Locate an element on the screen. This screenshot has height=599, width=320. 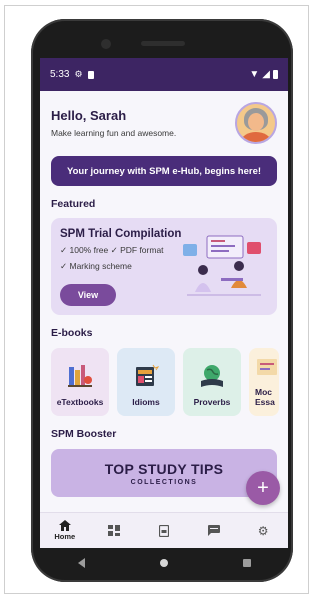
avatar-face is located at coordinates (256, 122).